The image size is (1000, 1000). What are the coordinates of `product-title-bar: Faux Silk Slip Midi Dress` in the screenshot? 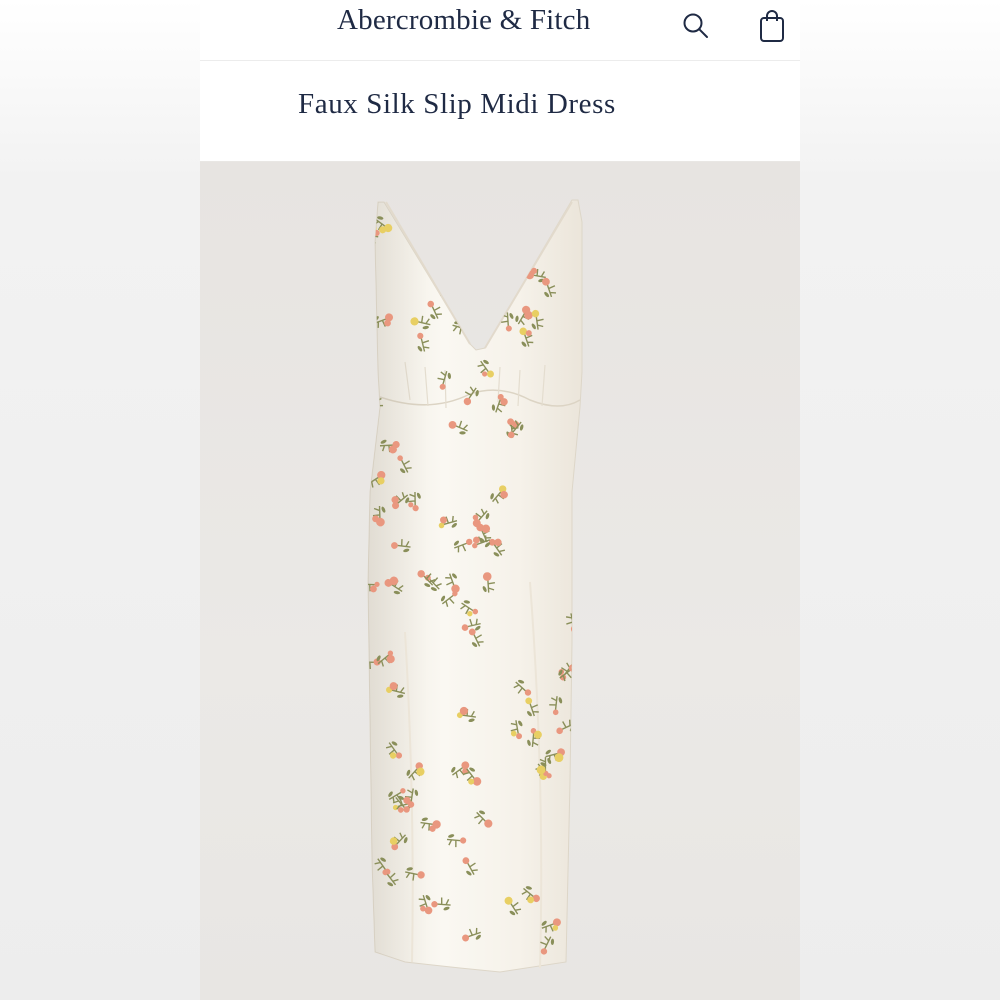 It's located at (500, 111).